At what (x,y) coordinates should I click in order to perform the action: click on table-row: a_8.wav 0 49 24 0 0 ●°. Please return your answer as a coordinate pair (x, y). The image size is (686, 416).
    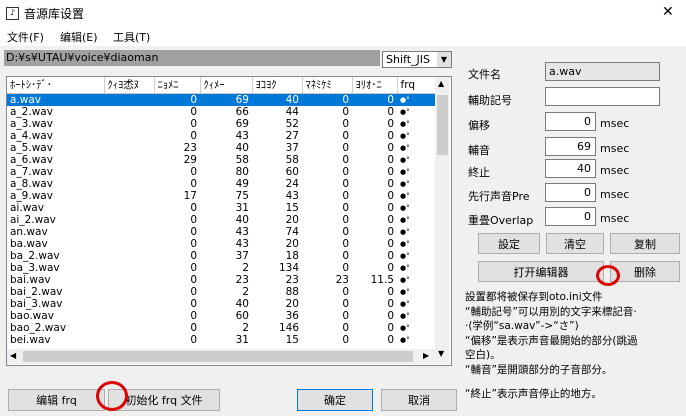
    Looking at the image, I should click on (221, 184).